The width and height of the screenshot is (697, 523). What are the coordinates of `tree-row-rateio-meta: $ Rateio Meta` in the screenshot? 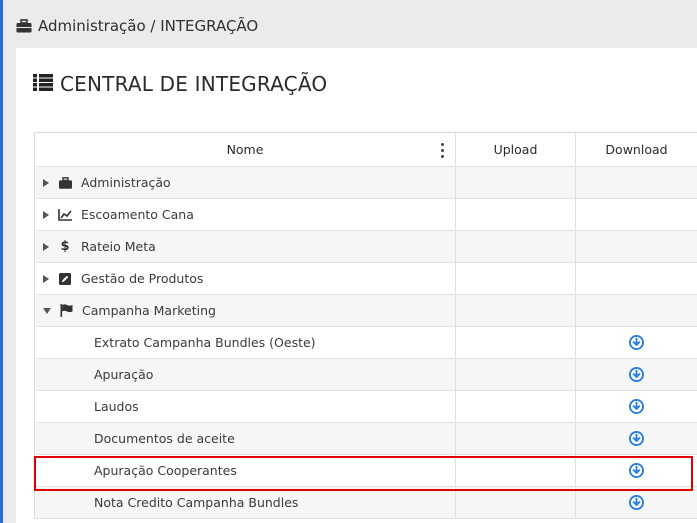 It's located at (366, 247).